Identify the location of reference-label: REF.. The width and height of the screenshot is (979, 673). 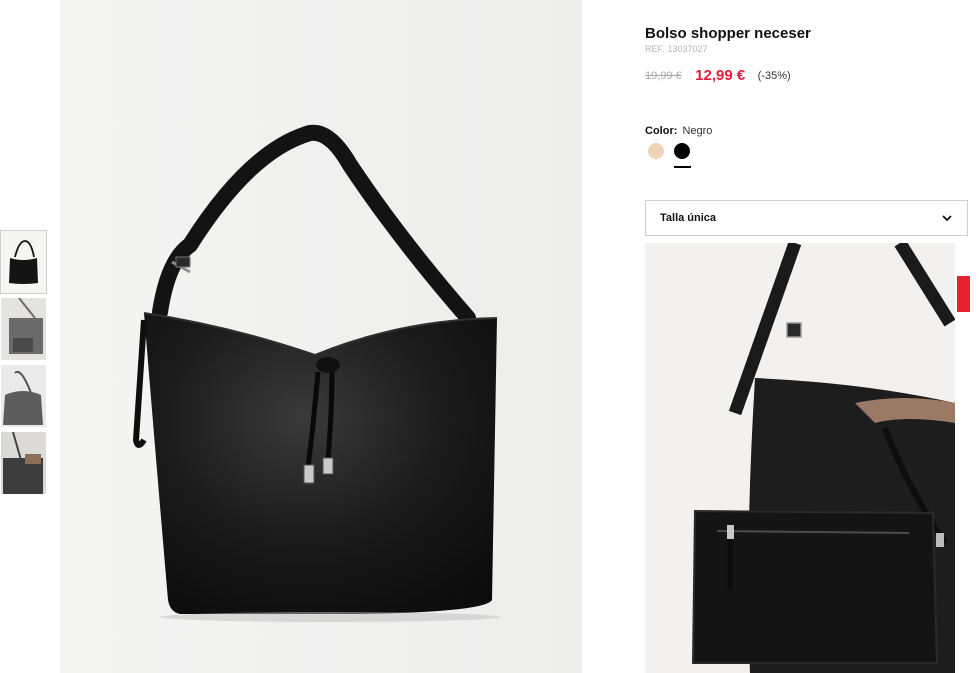
(655, 49).